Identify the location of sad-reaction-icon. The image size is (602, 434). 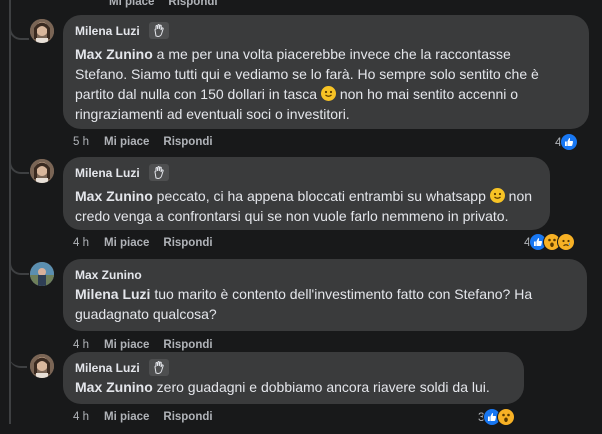
(565, 242).